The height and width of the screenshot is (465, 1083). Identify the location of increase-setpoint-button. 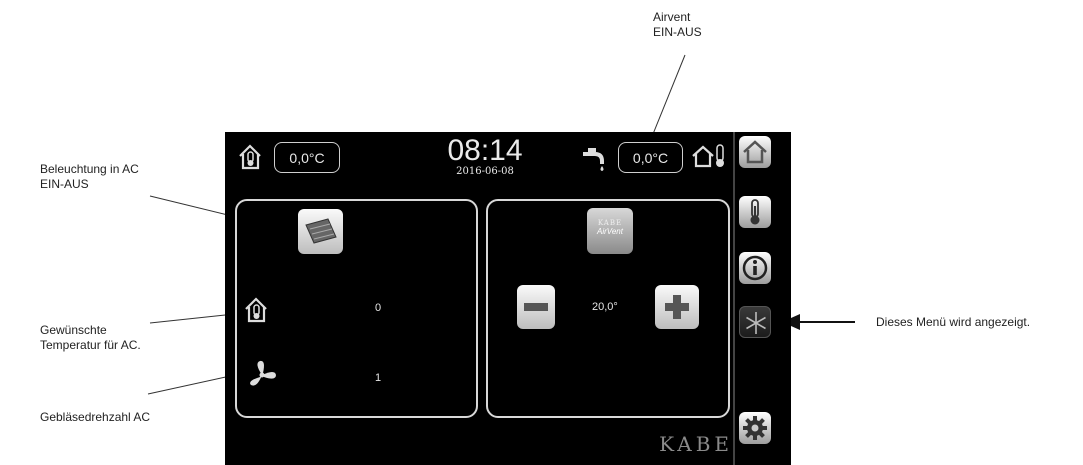
(677, 307).